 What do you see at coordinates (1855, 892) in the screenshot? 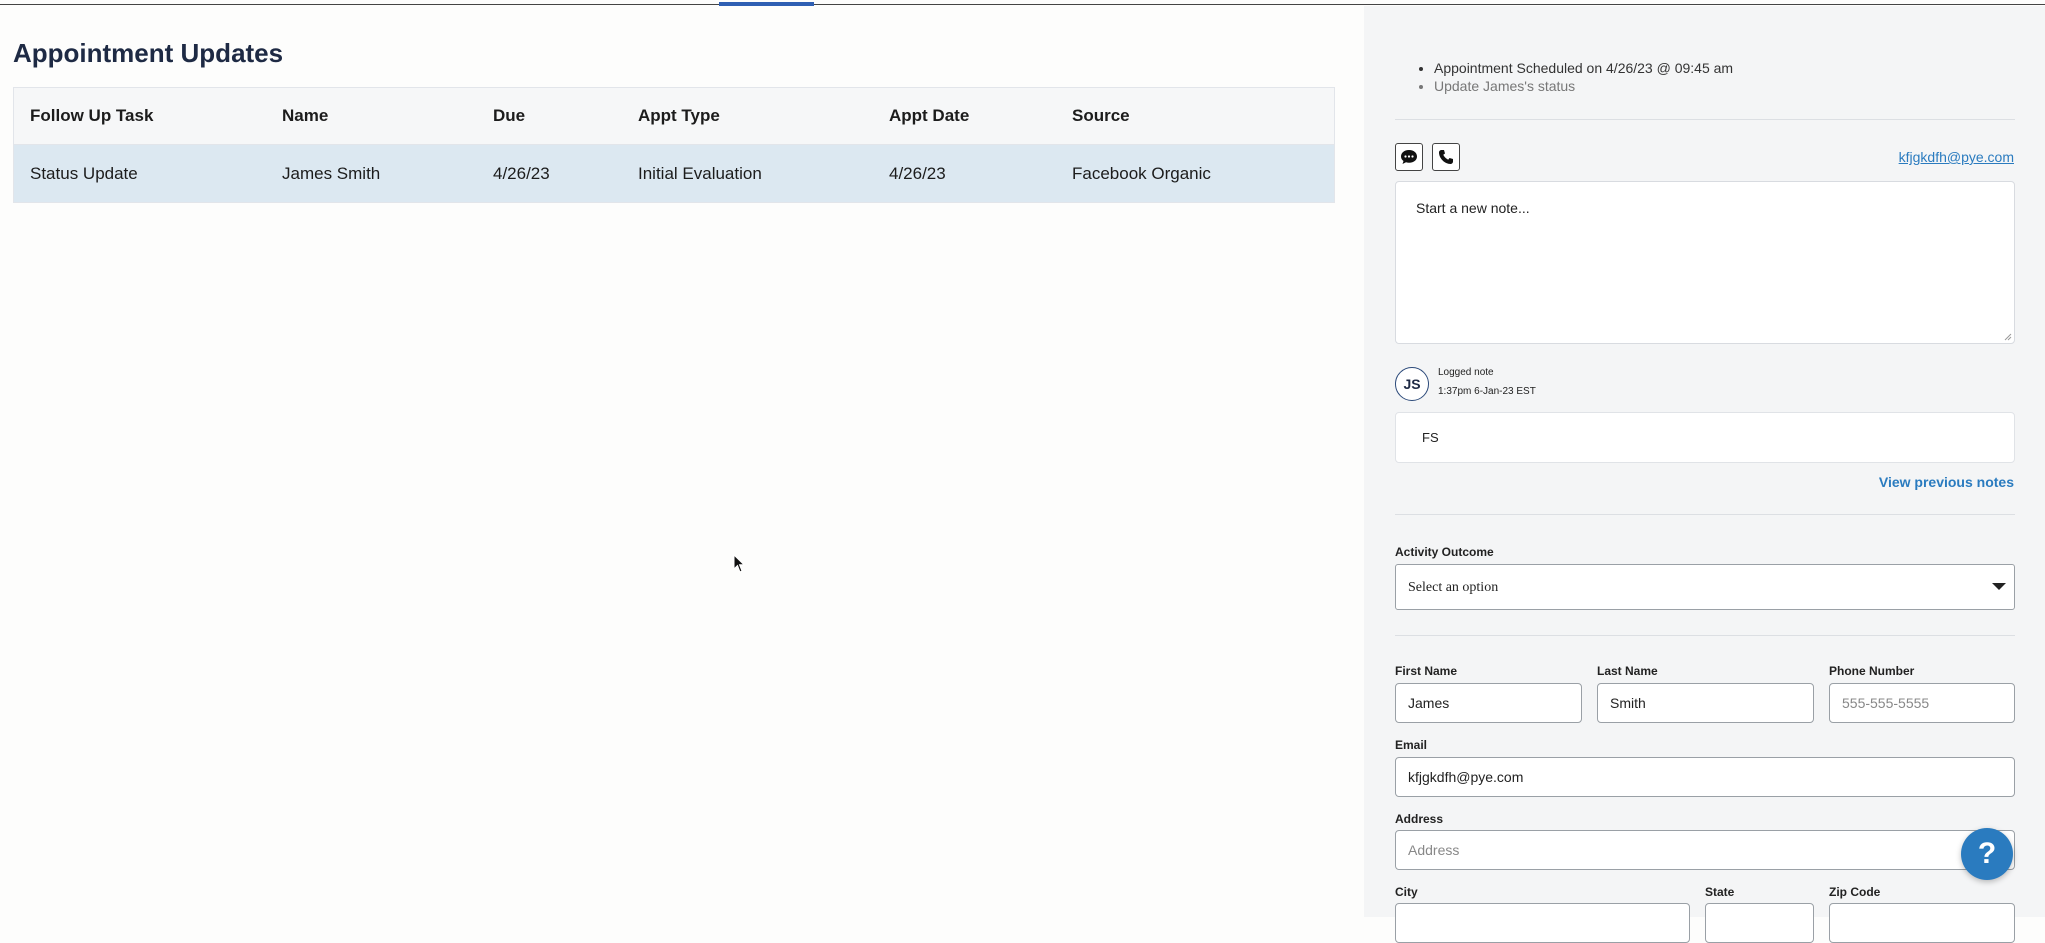
I see `zip-code-label: Zip Code` at bounding box center [1855, 892].